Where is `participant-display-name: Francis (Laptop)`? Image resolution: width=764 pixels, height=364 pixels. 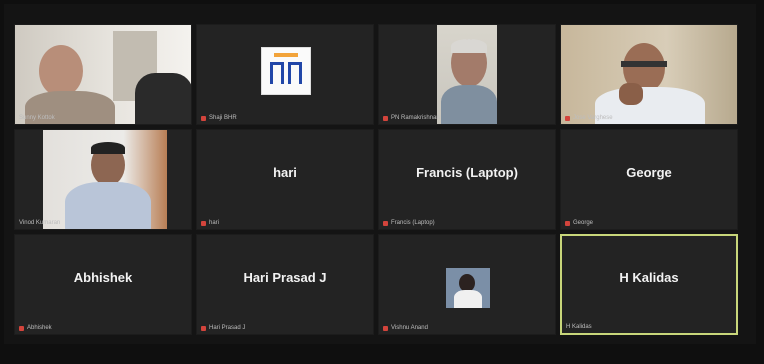
participant-display-name: Francis (Laptop) is located at coordinates (467, 172).